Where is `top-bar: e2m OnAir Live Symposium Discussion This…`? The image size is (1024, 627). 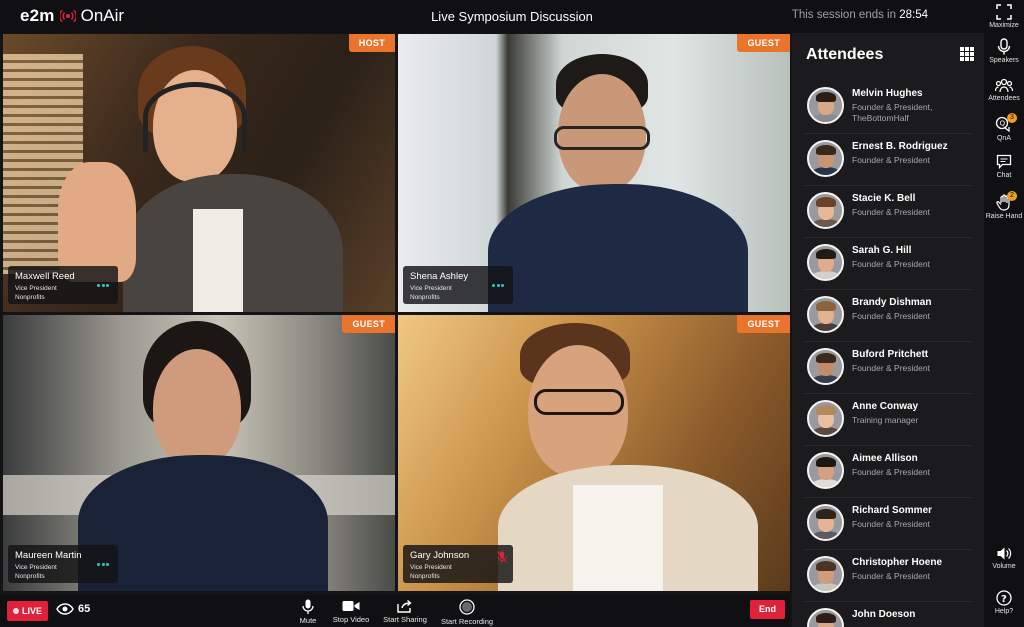 top-bar: e2m OnAir Live Symposium Discussion This… is located at coordinates (492, 16).